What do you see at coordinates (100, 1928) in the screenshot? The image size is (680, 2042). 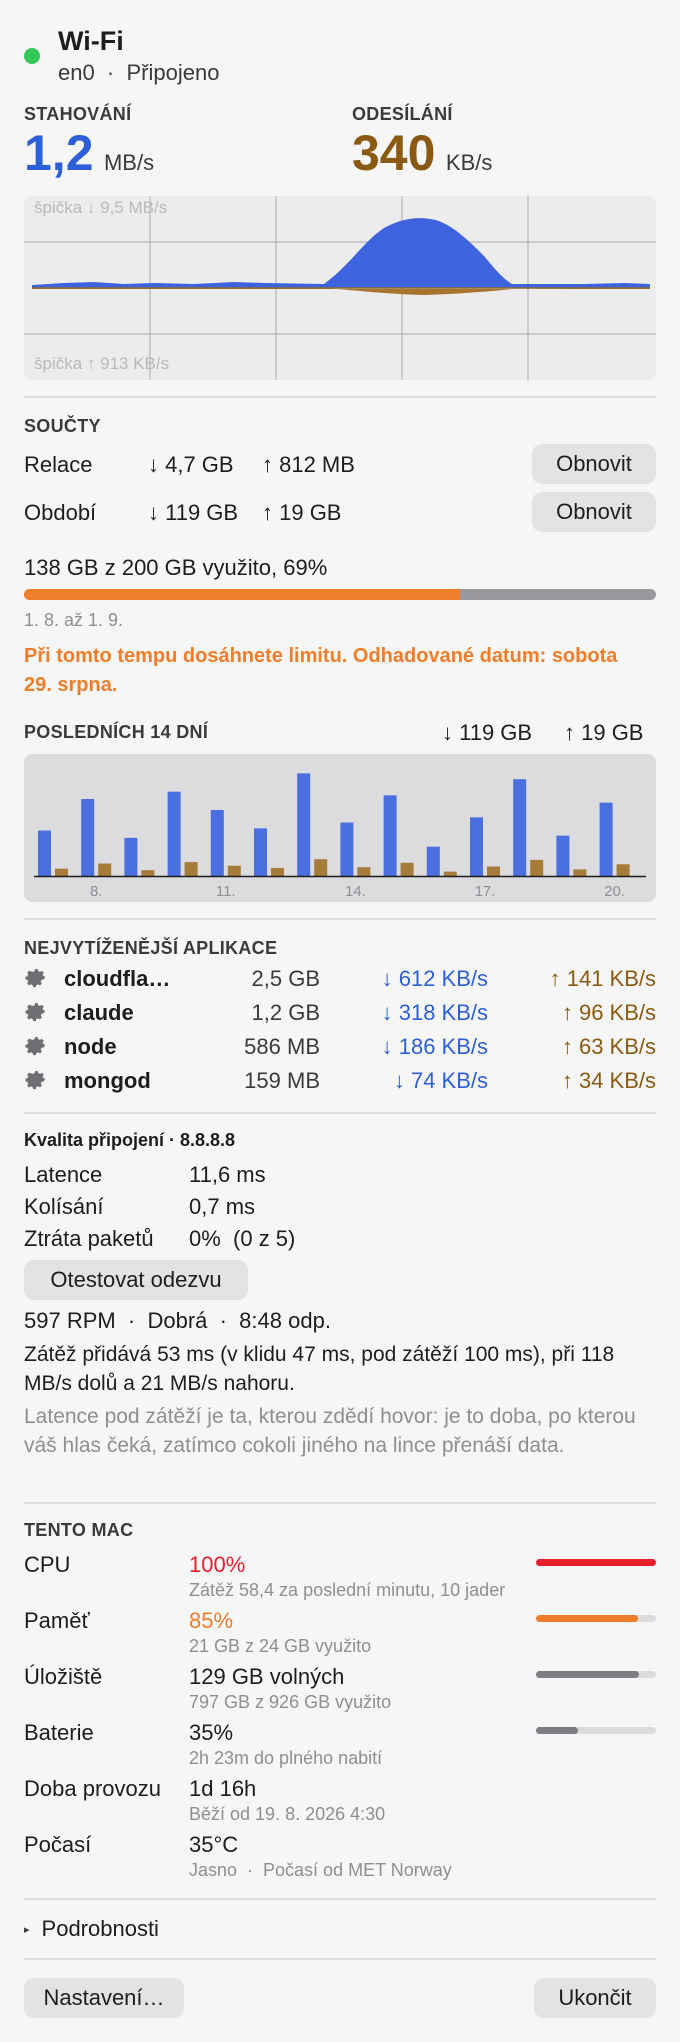 I see `details-label: Podrobnosti` at bounding box center [100, 1928].